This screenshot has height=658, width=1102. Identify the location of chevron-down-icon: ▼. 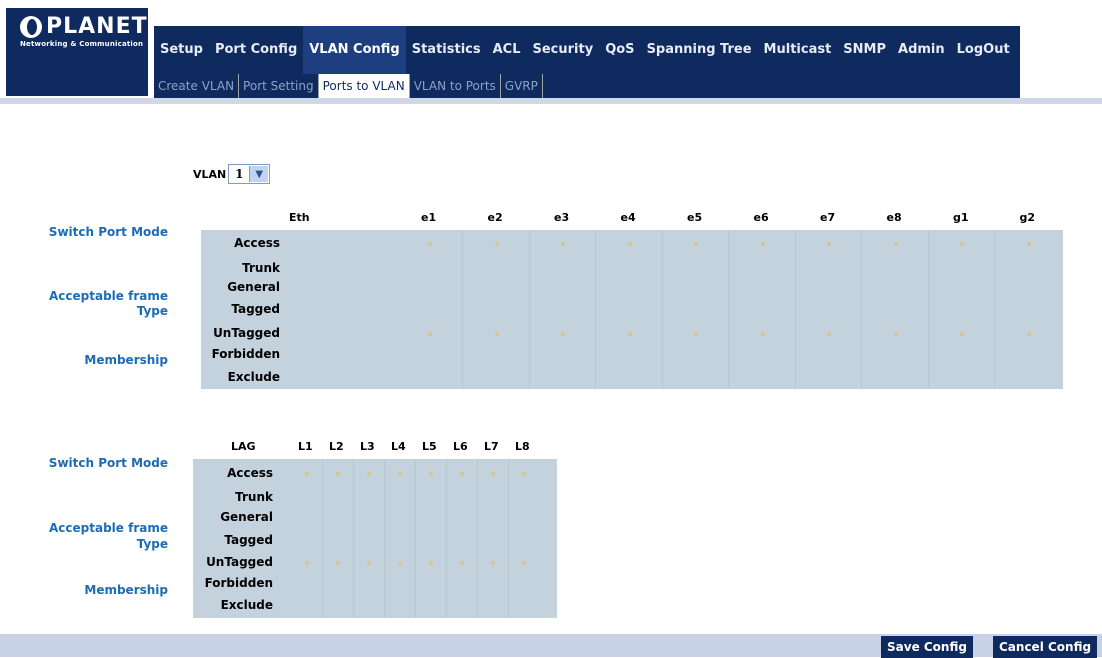
(259, 174).